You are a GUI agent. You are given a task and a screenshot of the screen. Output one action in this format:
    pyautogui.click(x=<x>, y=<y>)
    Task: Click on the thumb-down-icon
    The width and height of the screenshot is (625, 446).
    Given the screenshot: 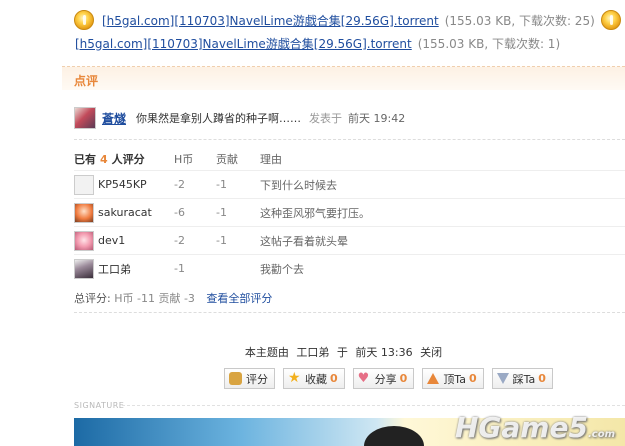 What is the action you would take?
    pyautogui.click(x=502, y=378)
    